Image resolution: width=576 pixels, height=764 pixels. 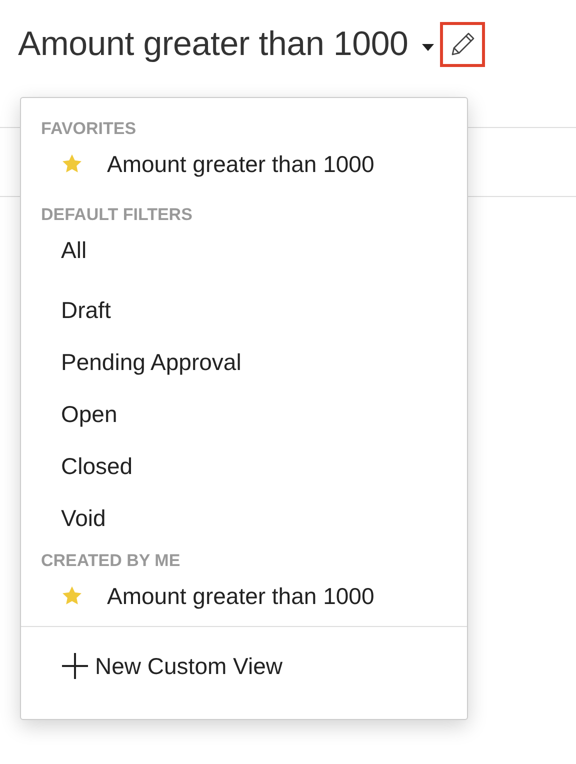 I want to click on new-custom-view-button: New Custom View, so click(x=151, y=673).